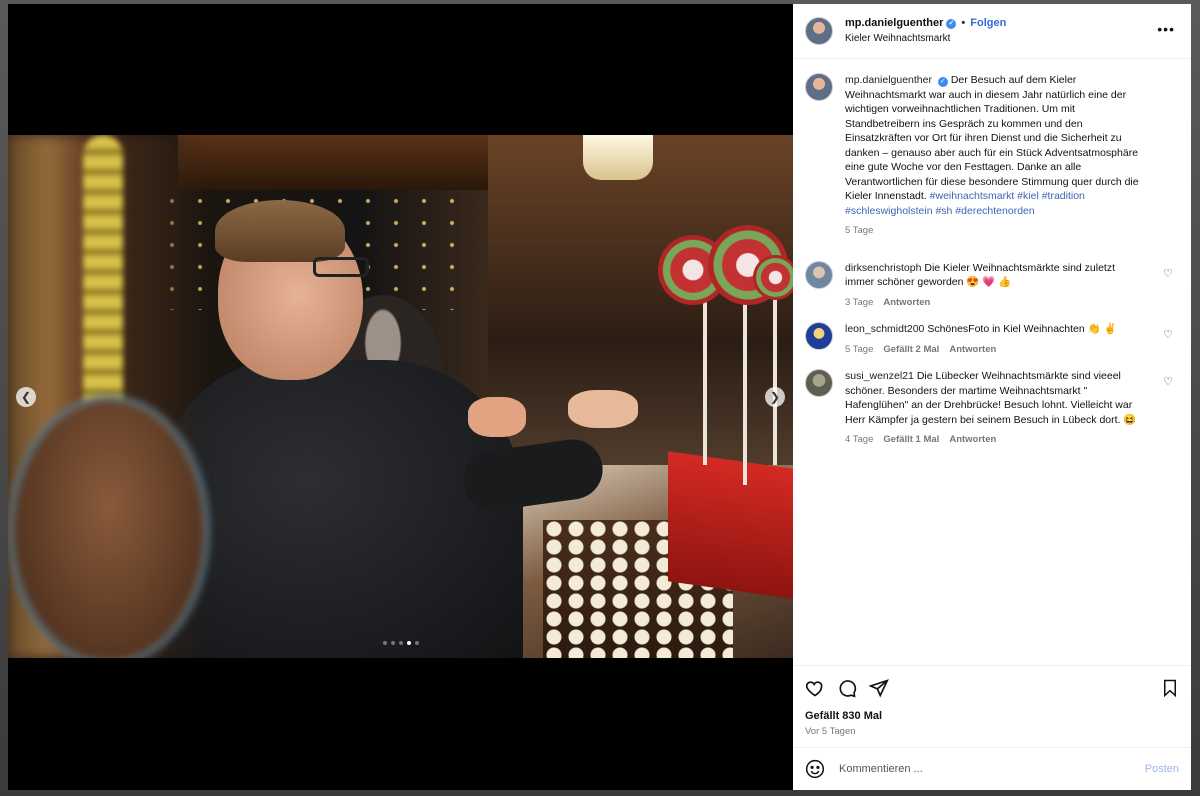 The image size is (1200, 796). What do you see at coordinates (992, 716) in the screenshot?
I see `like-count: Gefällt 830 Mal` at bounding box center [992, 716].